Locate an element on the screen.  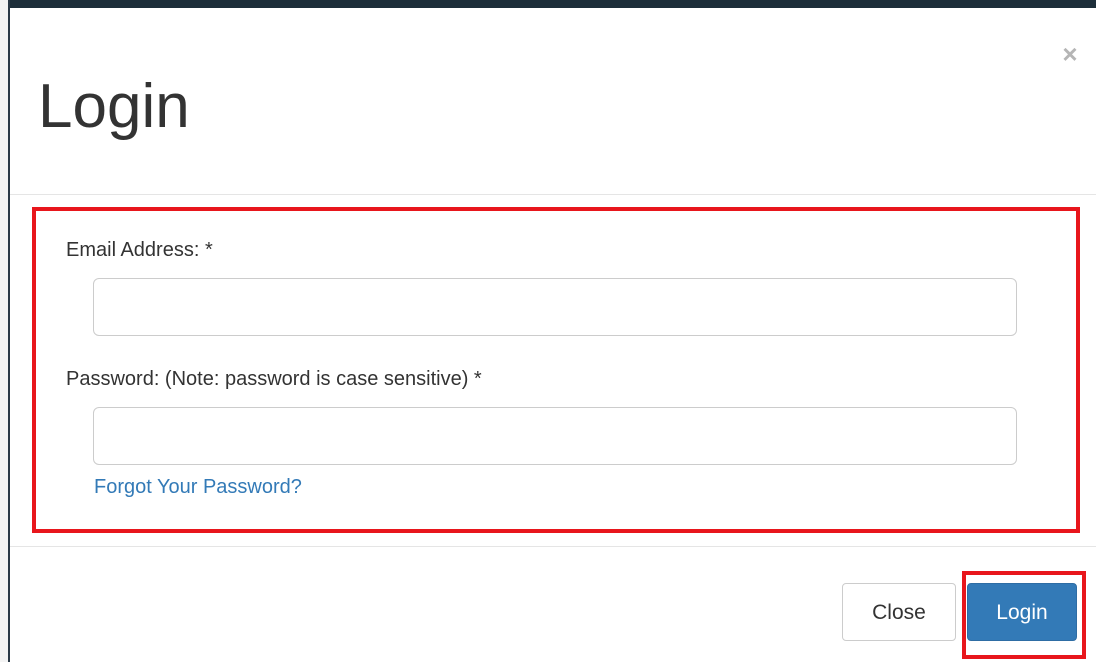
background-page-edge-left is located at coordinates (5, 331).